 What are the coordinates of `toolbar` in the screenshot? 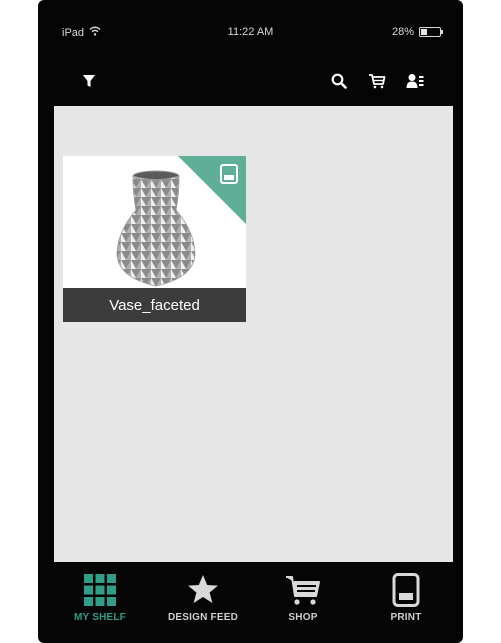 It's located at (250, 85).